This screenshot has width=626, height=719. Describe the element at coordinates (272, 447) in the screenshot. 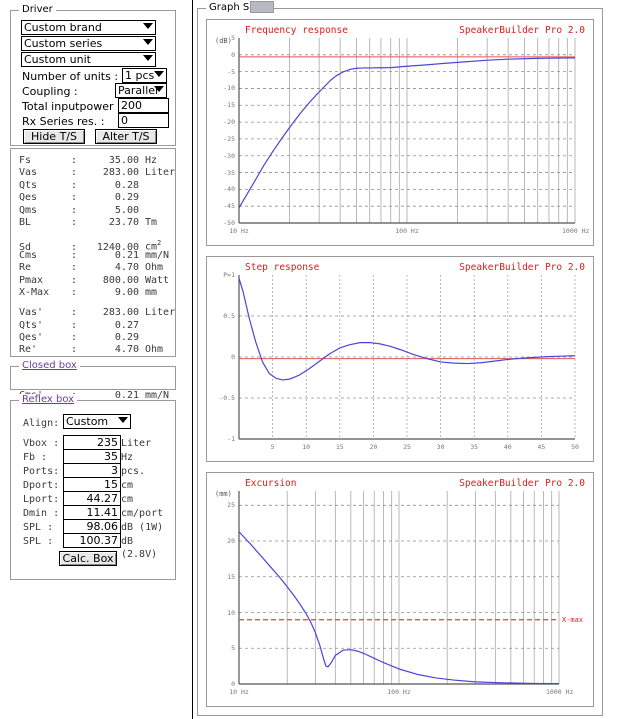

I see `x-tick-label: 5` at that location.